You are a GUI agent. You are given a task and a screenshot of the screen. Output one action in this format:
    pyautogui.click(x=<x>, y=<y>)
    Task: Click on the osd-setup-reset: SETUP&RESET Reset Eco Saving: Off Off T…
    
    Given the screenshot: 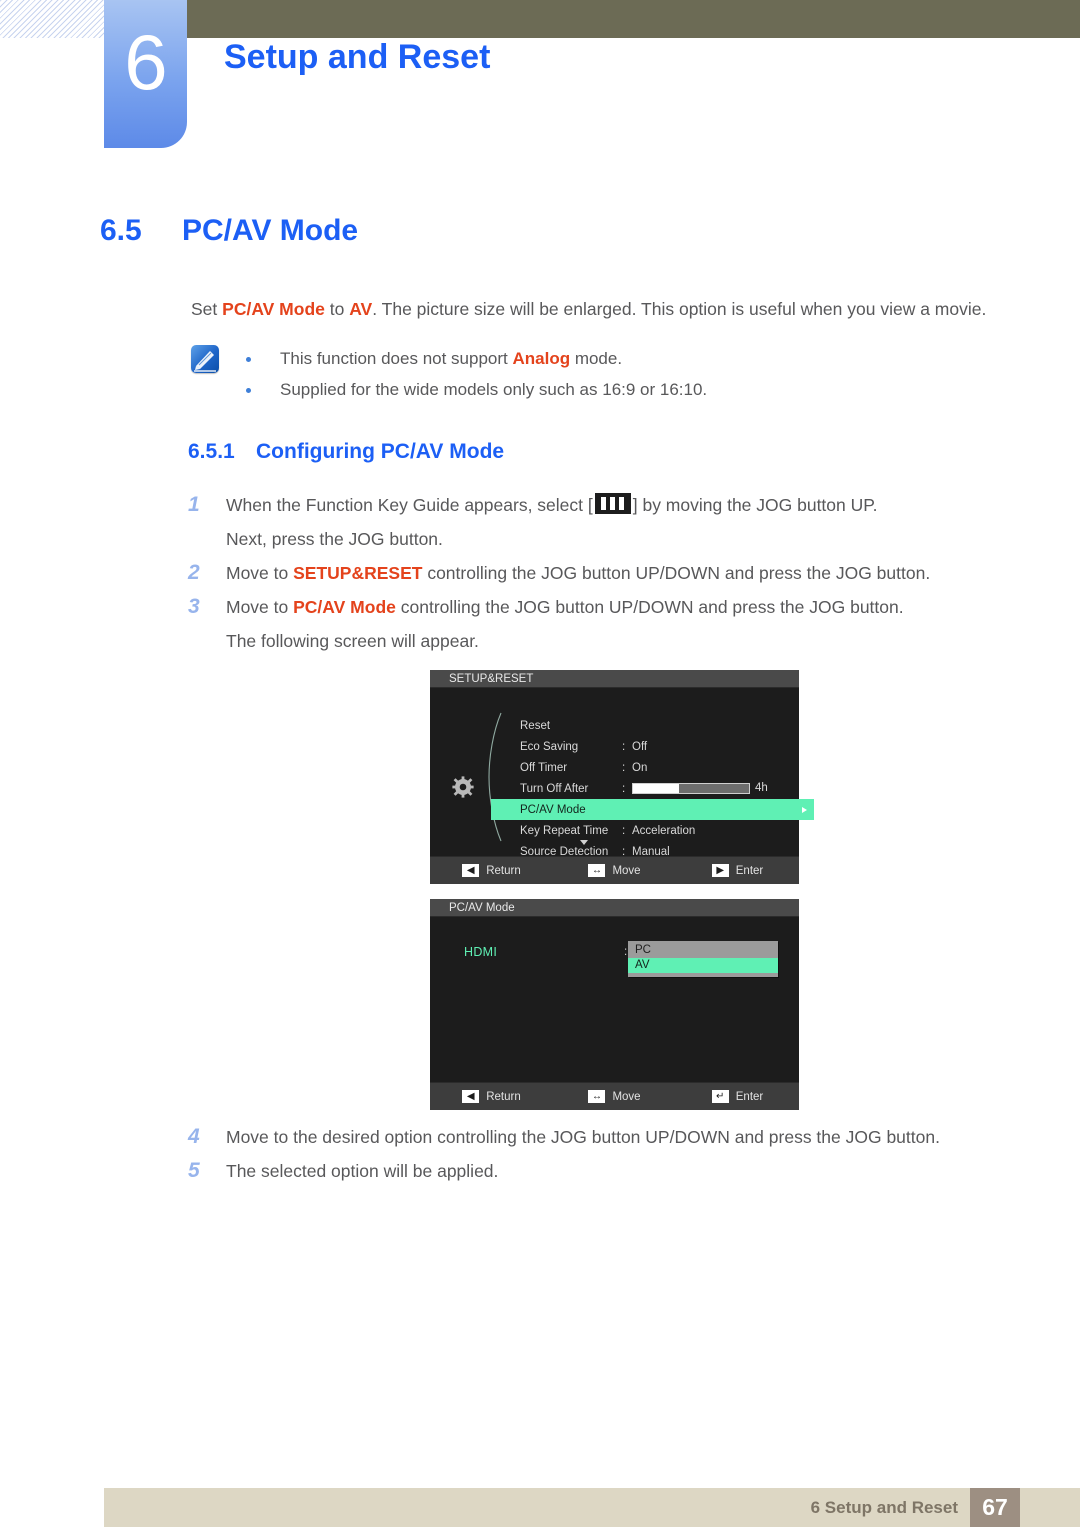 What is the action you would take?
    pyautogui.click(x=622, y=777)
    